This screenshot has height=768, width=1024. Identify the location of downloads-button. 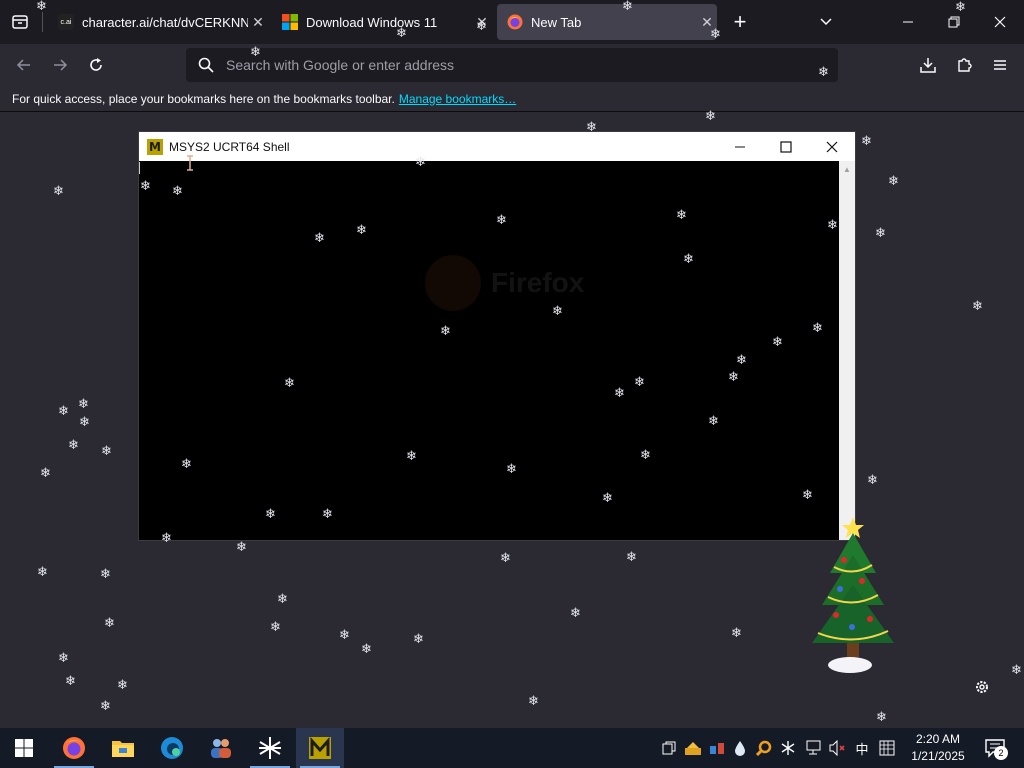
(928, 65).